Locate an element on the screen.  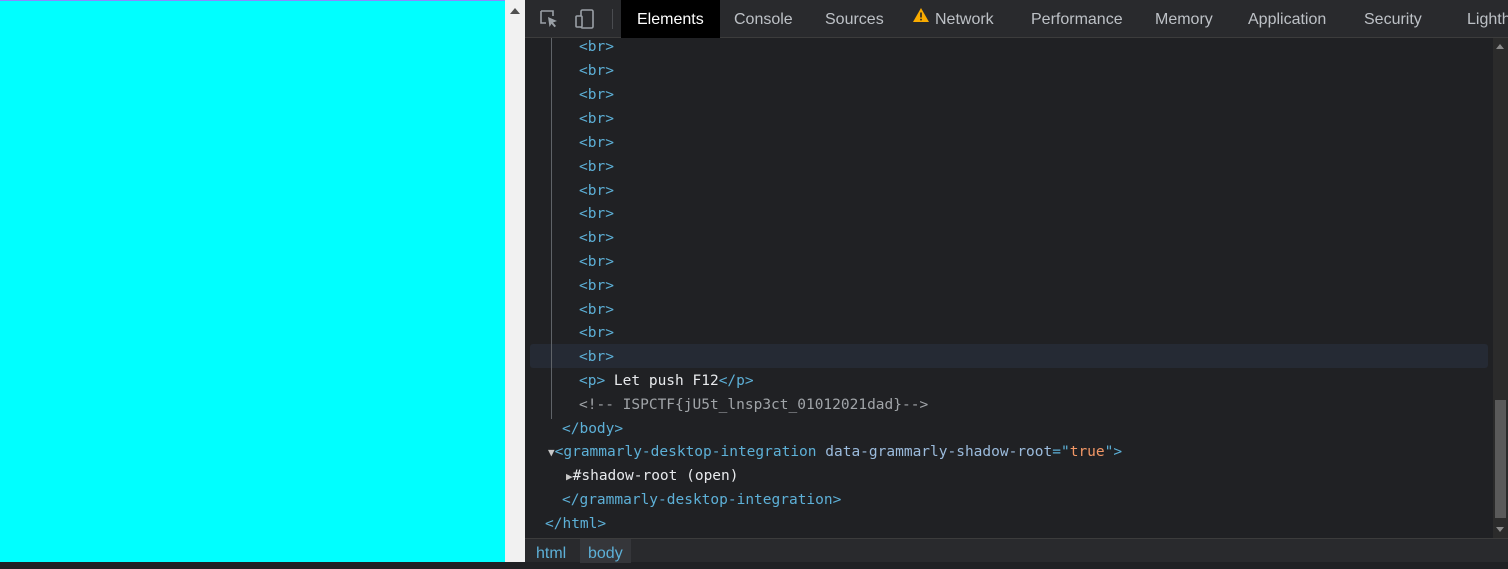
tab-console: Console is located at coordinates (763, 19).